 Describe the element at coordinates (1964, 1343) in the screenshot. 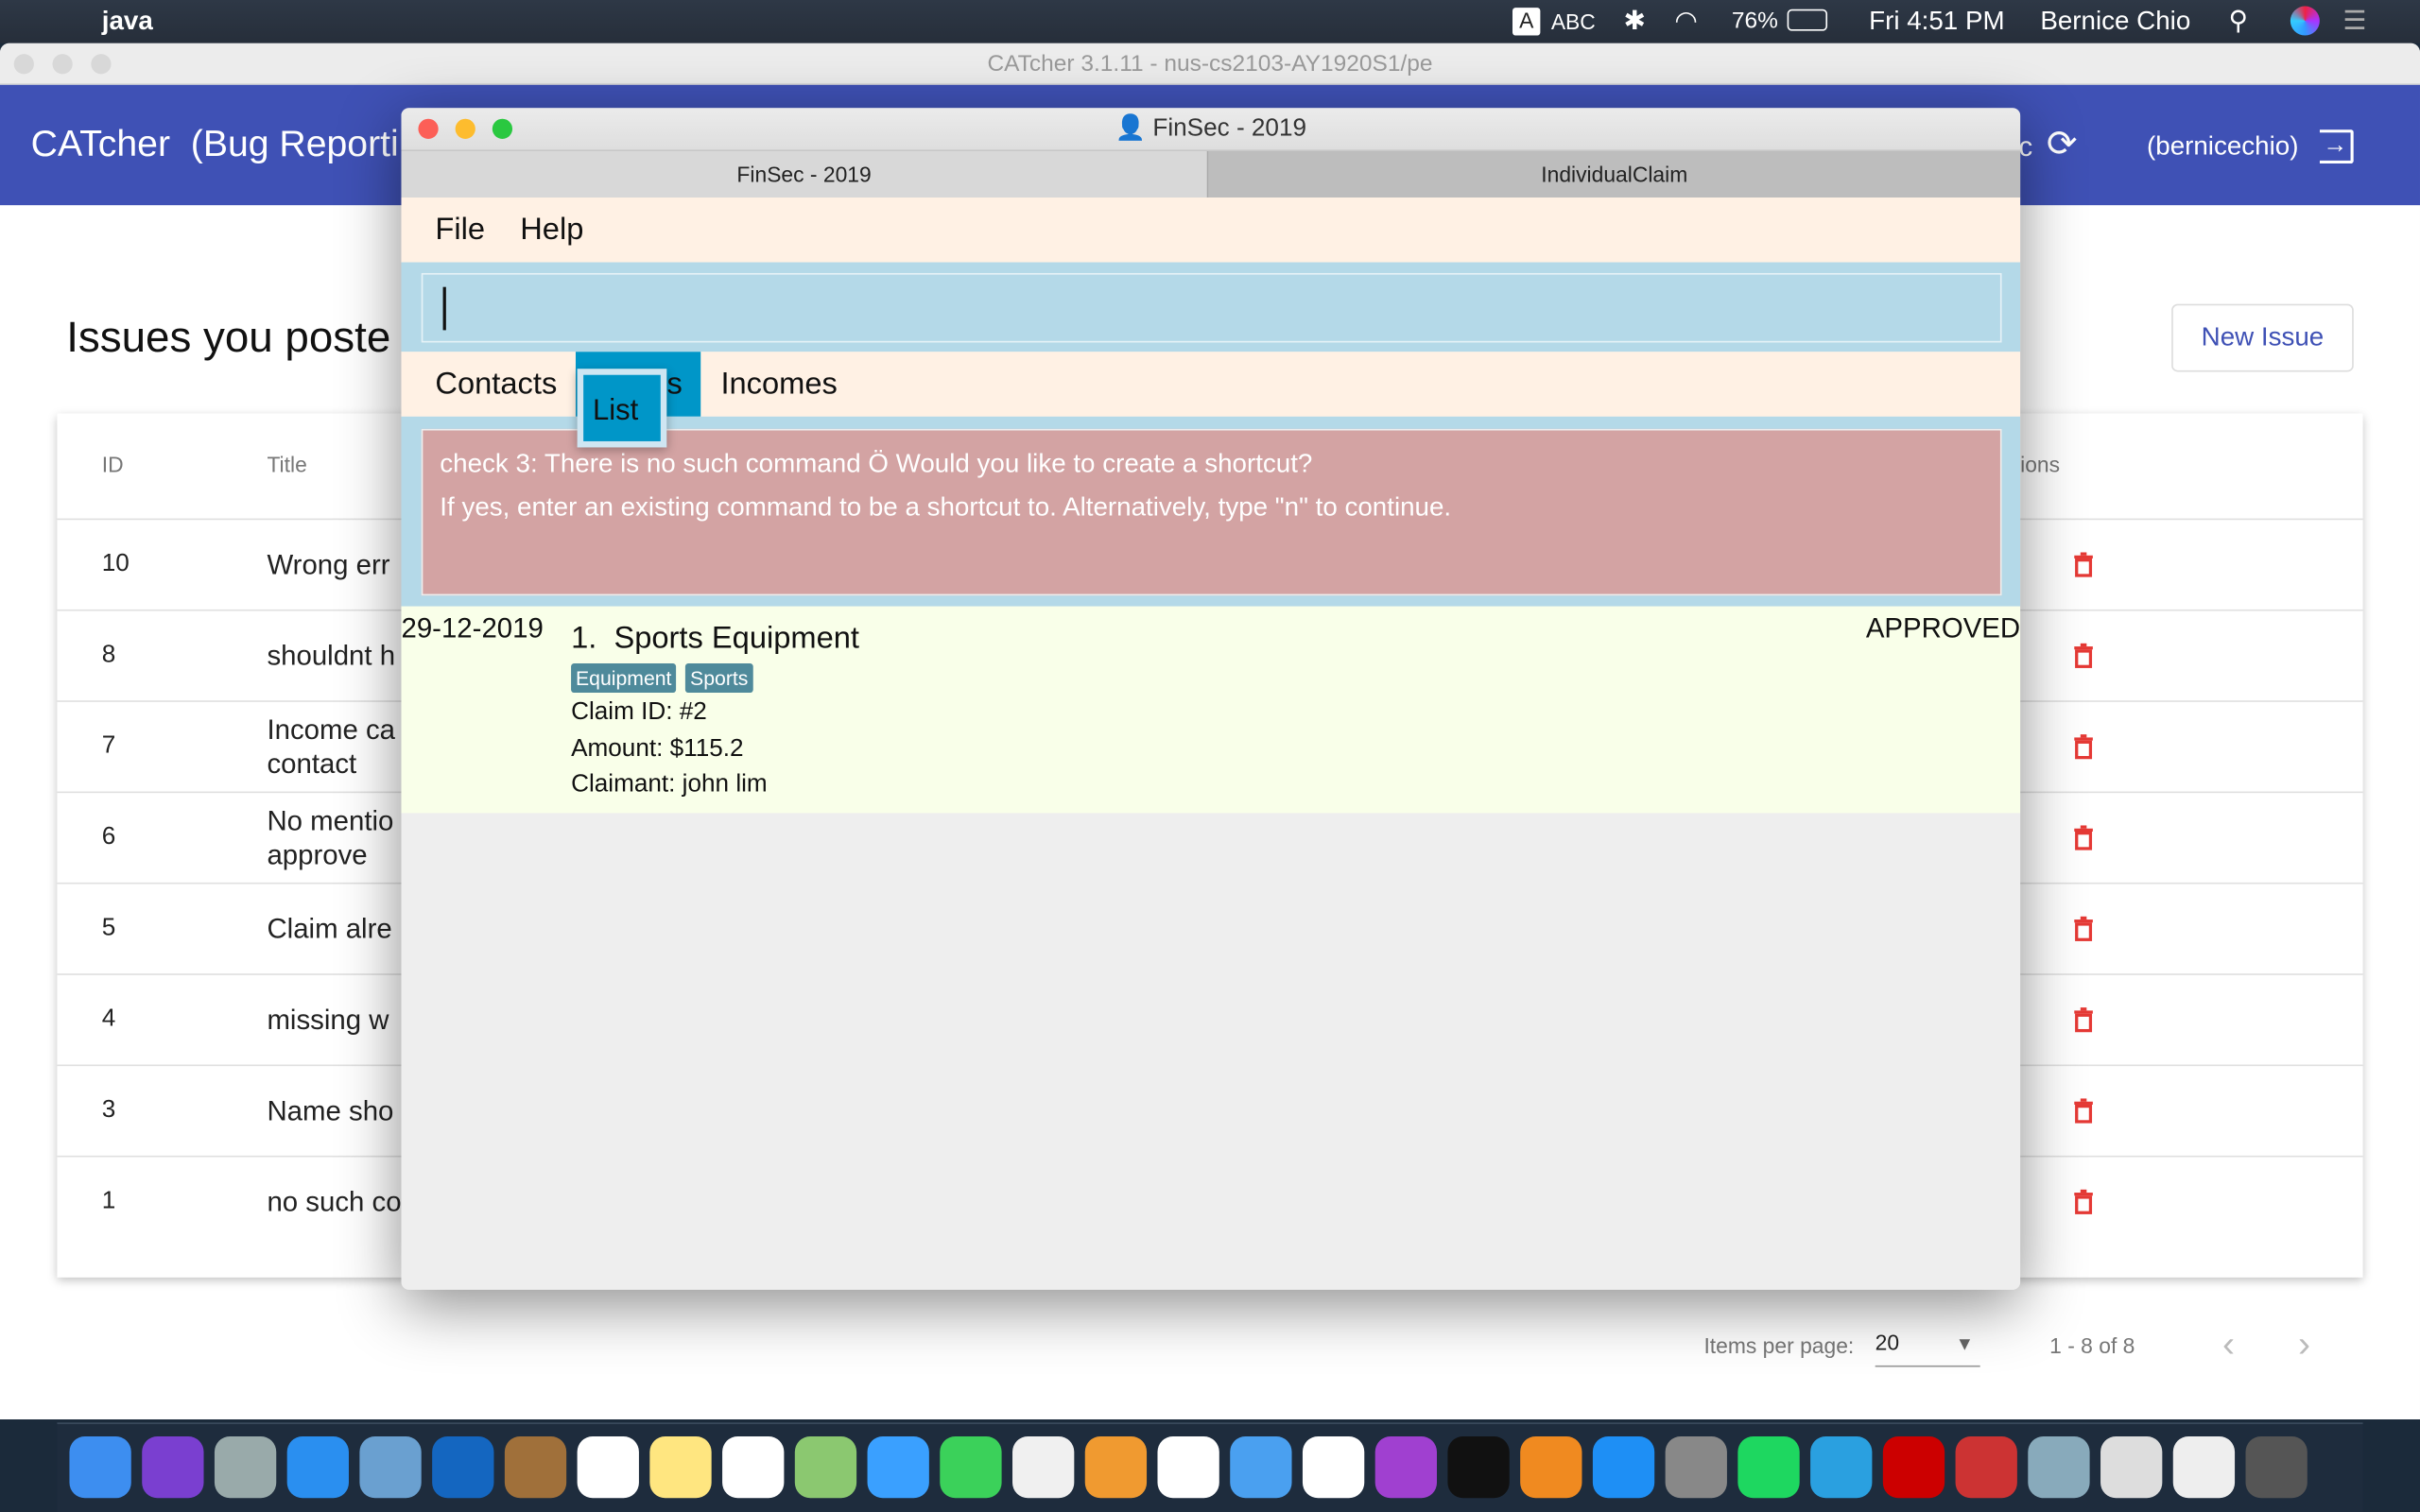

I see `caret-down-icon: ▼` at that location.